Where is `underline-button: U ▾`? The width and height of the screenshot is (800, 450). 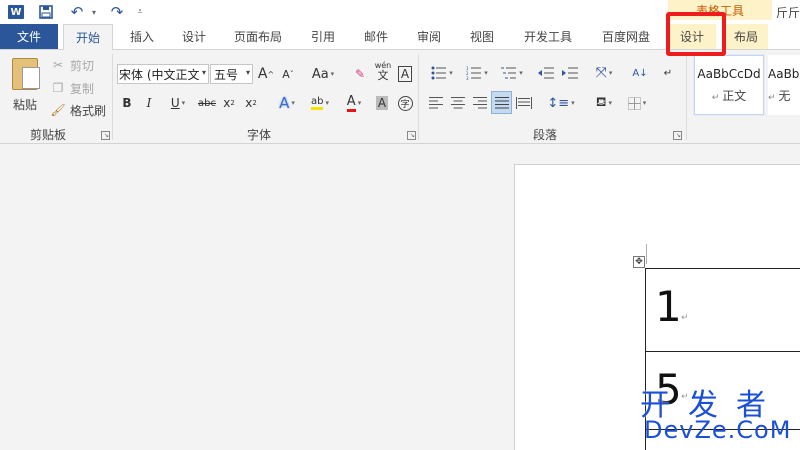
underline-button: U ▾ is located at coordinates (178, 103).